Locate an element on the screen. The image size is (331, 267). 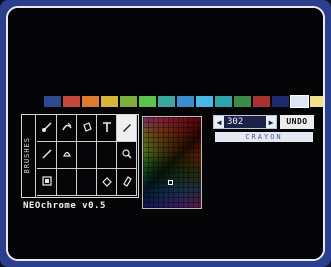
magnifier-icon is located at coordinates (127, 155).